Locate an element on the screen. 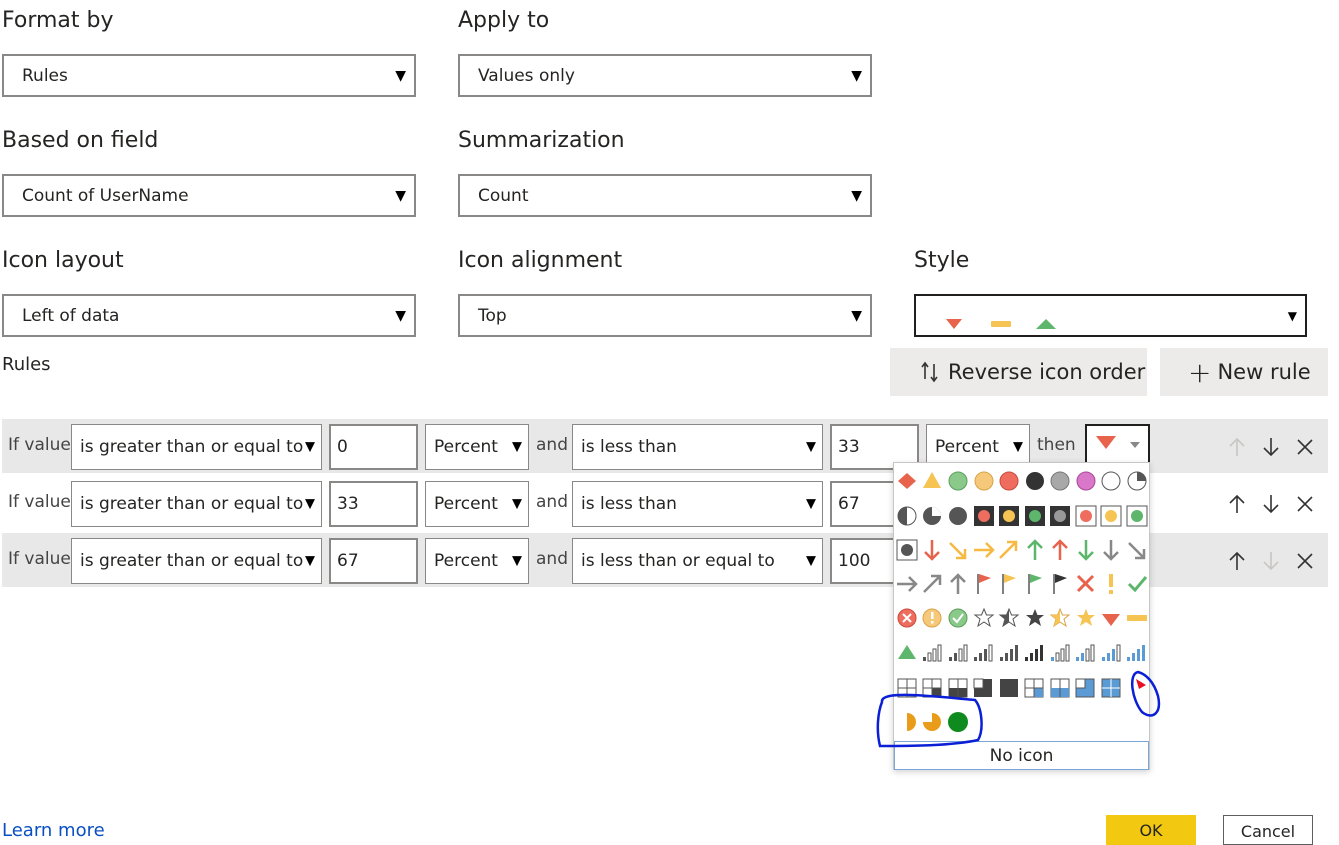 The image size is (1339, 845). red-circle-icon is located at coordinates (1009, 481).